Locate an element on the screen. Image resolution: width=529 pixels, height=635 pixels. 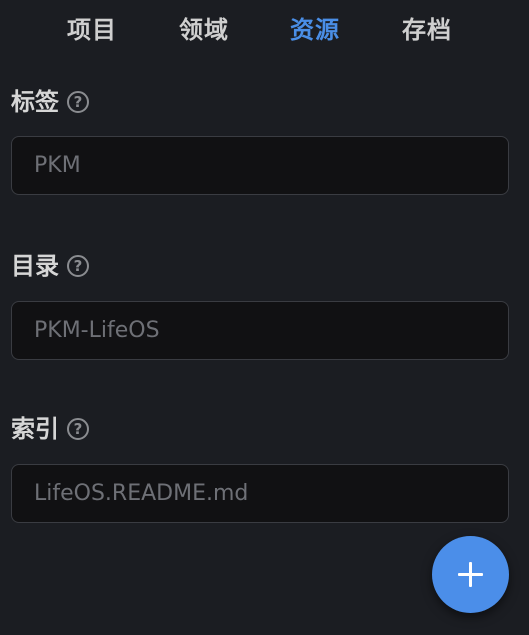
directory-field-label: 目录 ? is located at coordinates (50, 266).